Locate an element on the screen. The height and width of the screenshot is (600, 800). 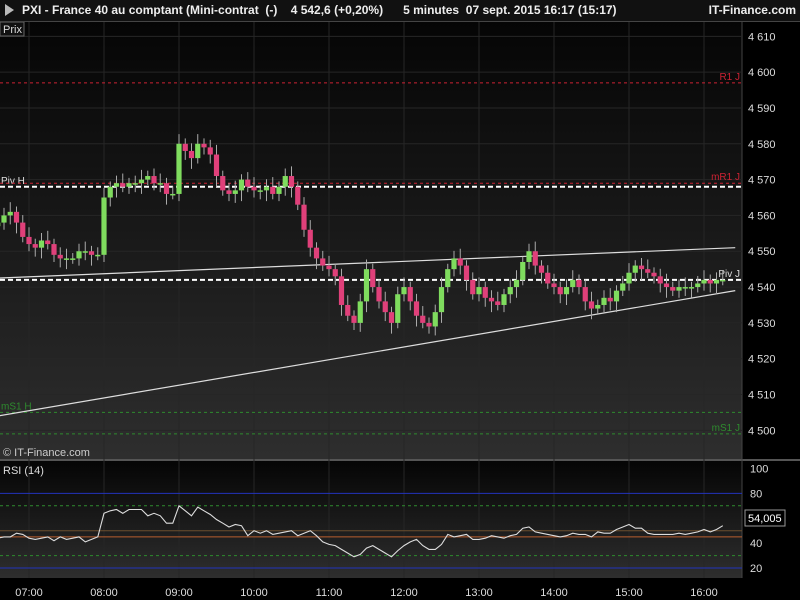
rsi-label: RSI (14) is located at coordinates (23, 471).